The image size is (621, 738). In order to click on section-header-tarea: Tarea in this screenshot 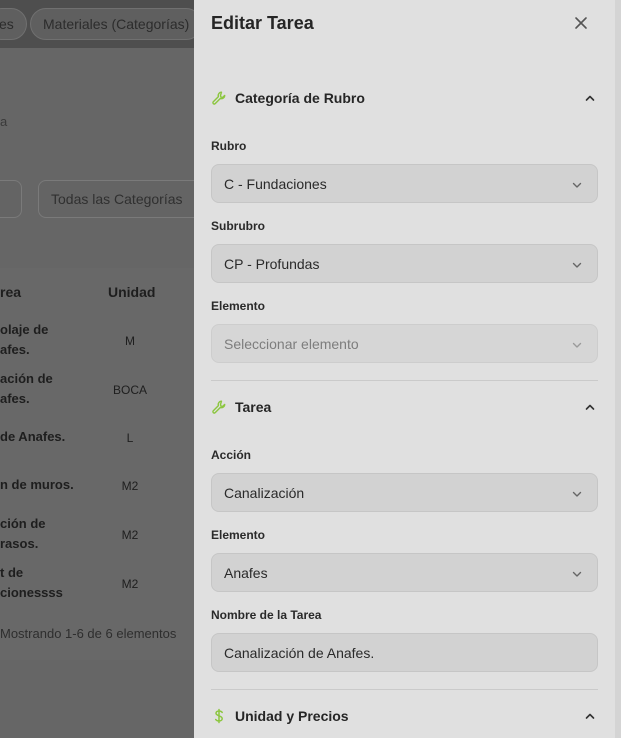, I will do `click(404, 409)`.